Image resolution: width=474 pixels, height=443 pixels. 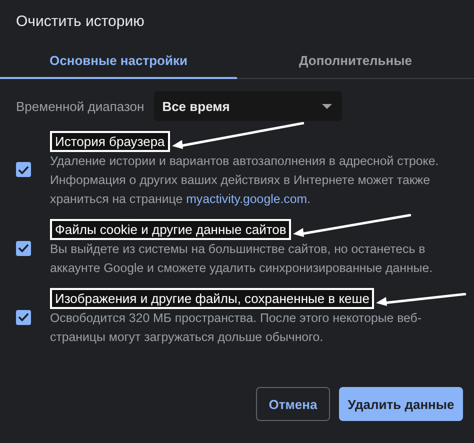 What do you see at coordinates (355, 61) in the screenshot?
I see `tab: Дополнительные` at bounding box center [355, 61].